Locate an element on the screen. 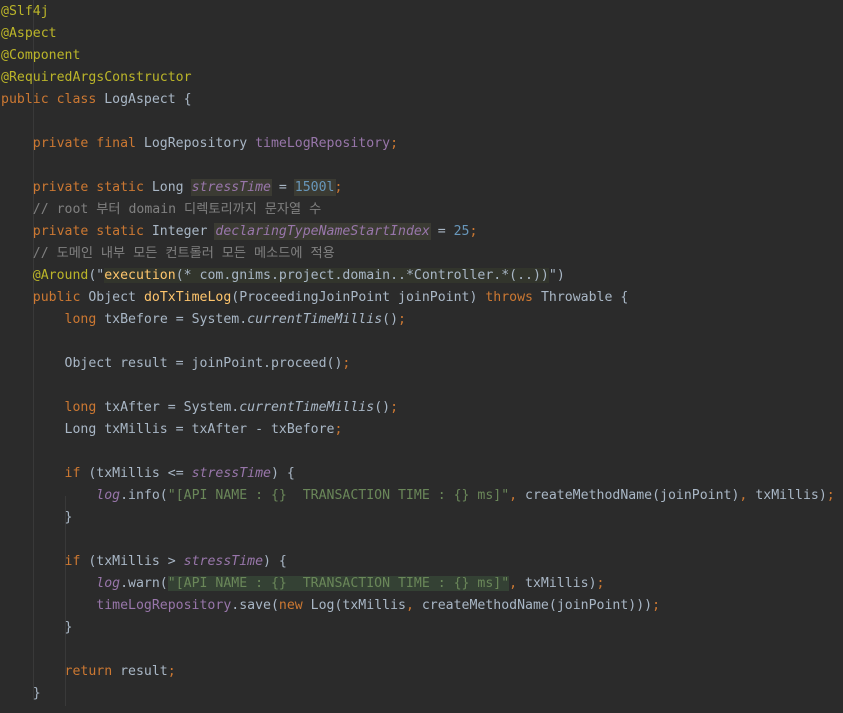 The width and height of the screenshot is (843, 713). code-line: Object result = joinPoint.proceed(); is located at coordinates (176, 364).